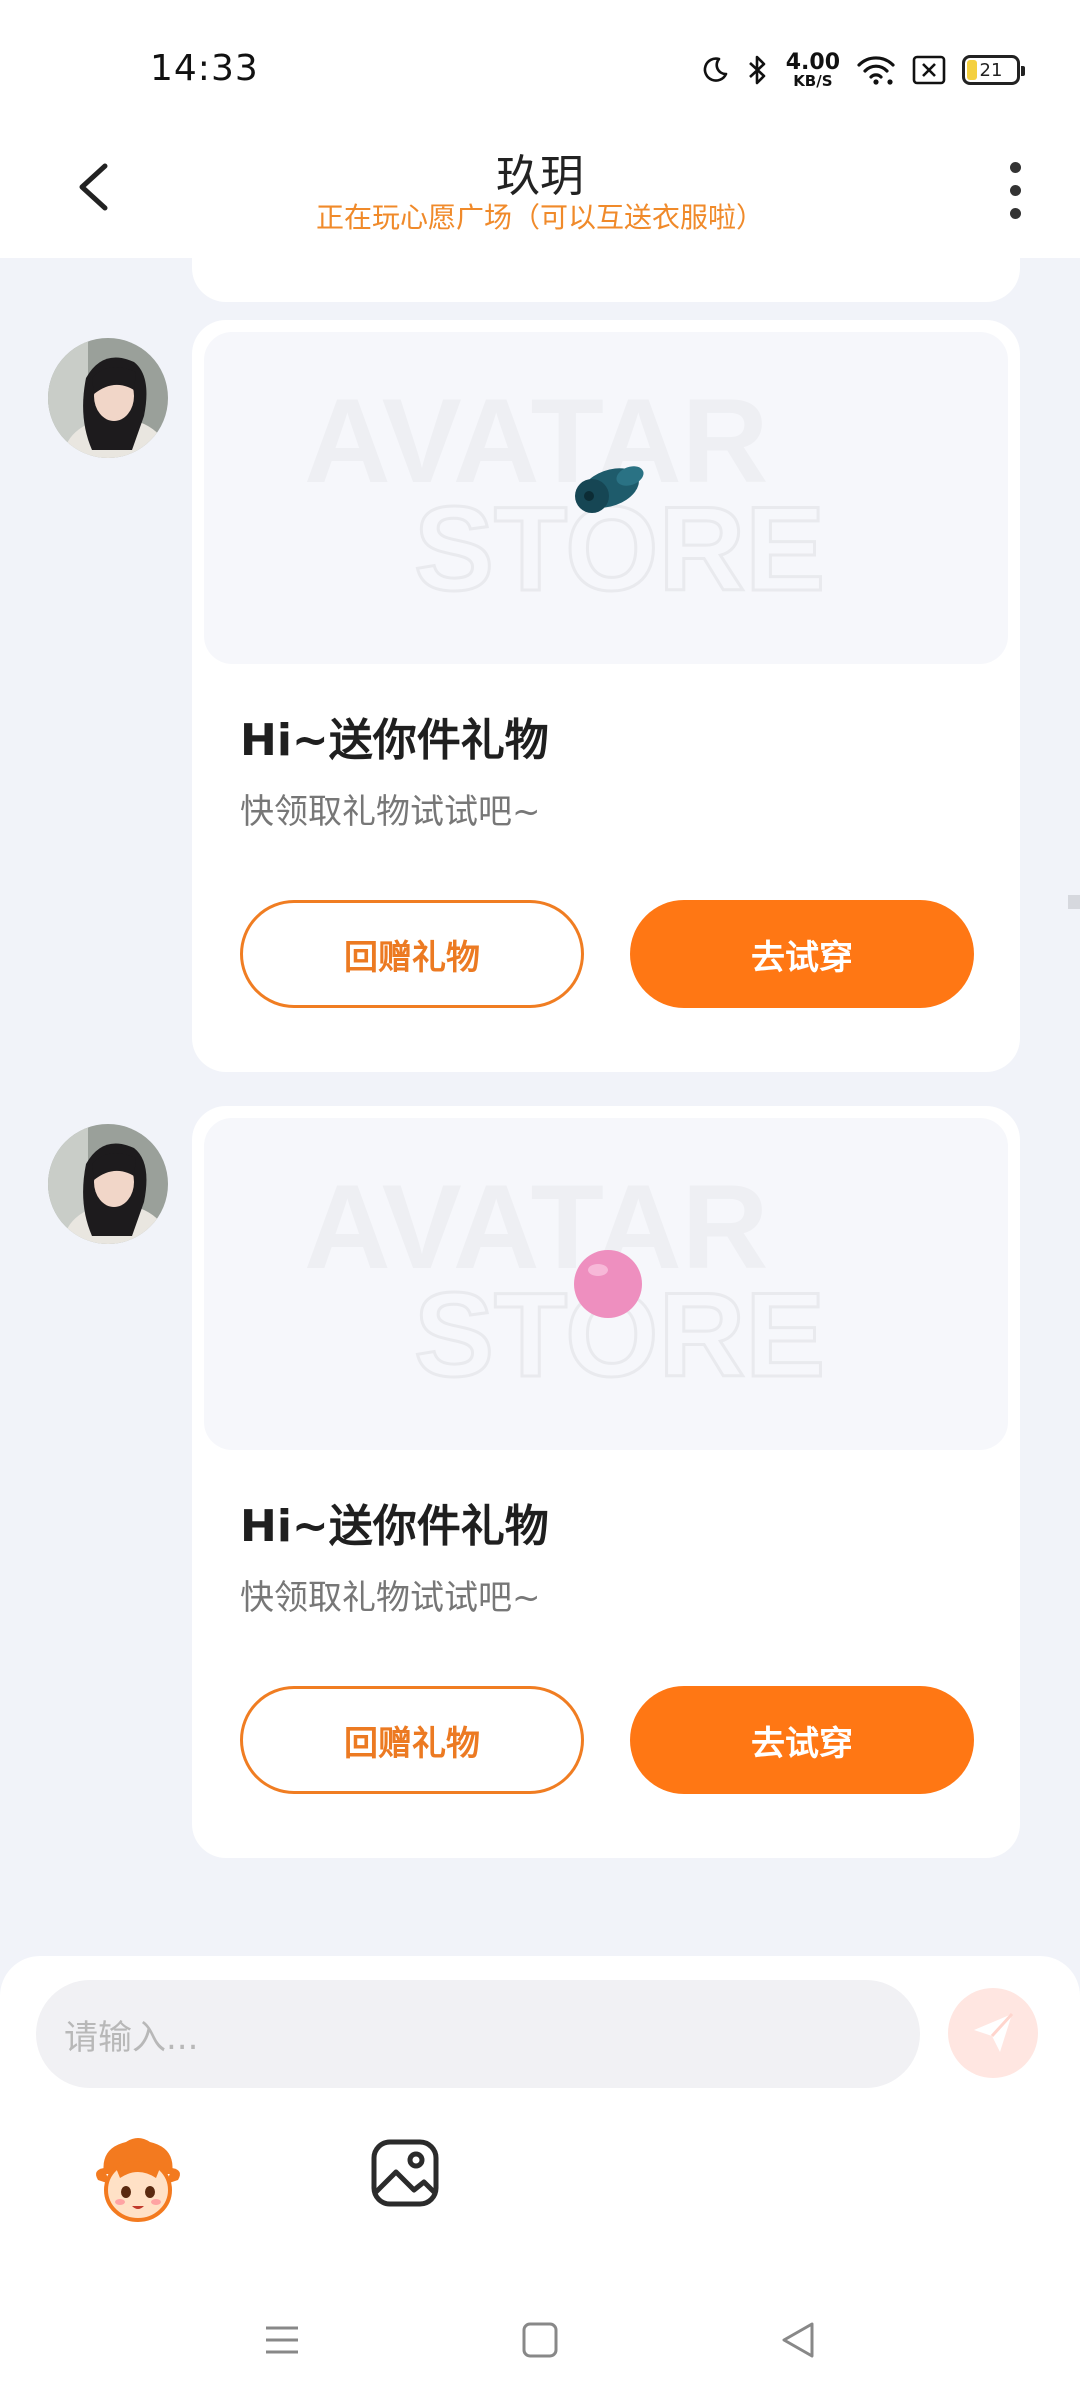 This screenshot has width=1080, height=2400. Describe the element at coordinates (138, 2182) in the screenshot. I see `mascot-emoji-icon` at that location.